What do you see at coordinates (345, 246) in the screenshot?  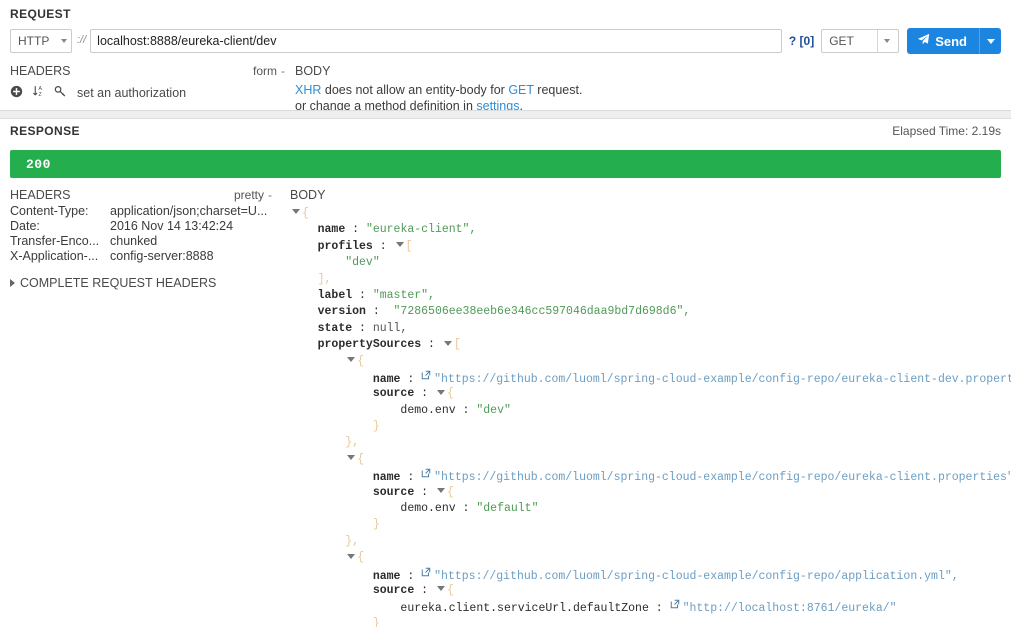 I see `json-key: profiles` at bounding box center [345, 246].